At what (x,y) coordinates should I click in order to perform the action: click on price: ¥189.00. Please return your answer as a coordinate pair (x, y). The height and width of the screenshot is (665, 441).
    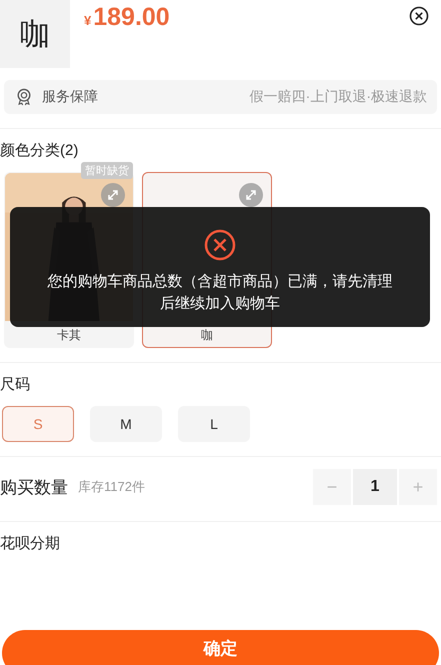
    Looking at the image, I should click on (127, 17).